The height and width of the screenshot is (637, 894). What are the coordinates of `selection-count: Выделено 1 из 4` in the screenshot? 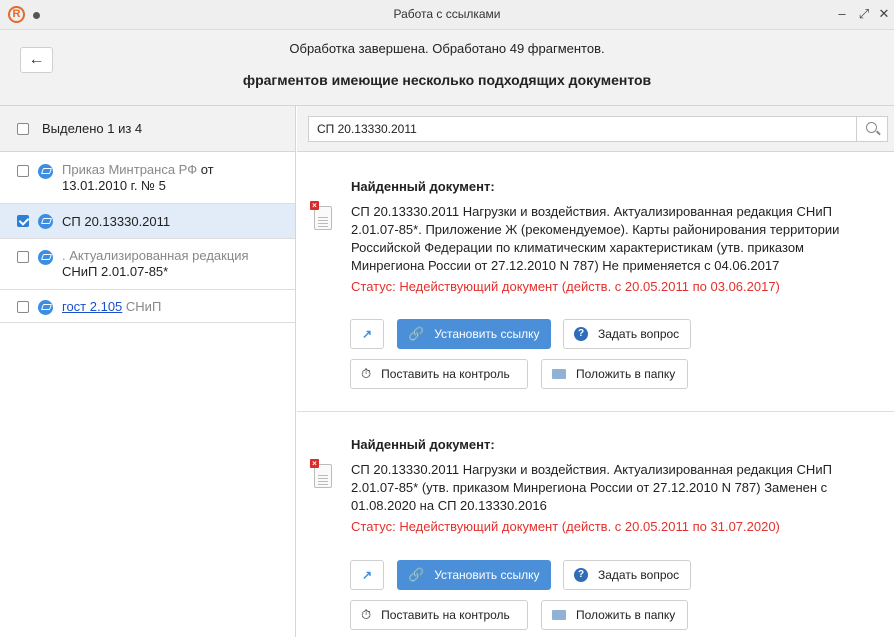 It's located at (92, 128).